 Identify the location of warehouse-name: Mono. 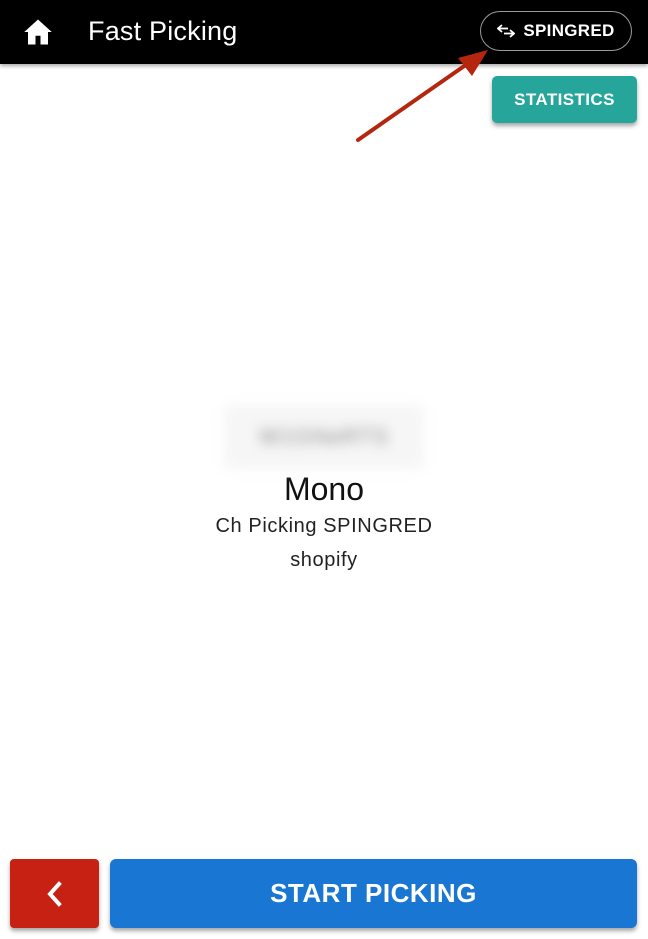
(324, 489).